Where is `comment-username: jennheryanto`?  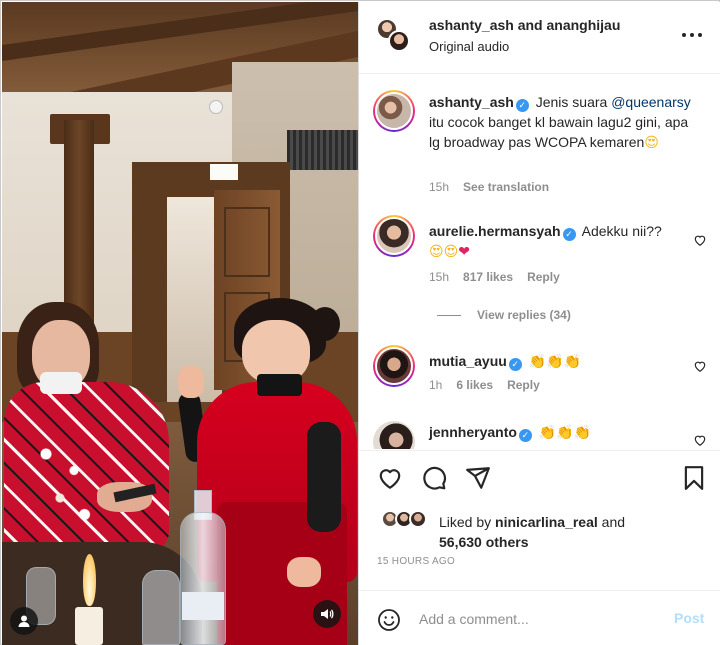 comment-username: jennheryanto is located at coordinates (473, 432).